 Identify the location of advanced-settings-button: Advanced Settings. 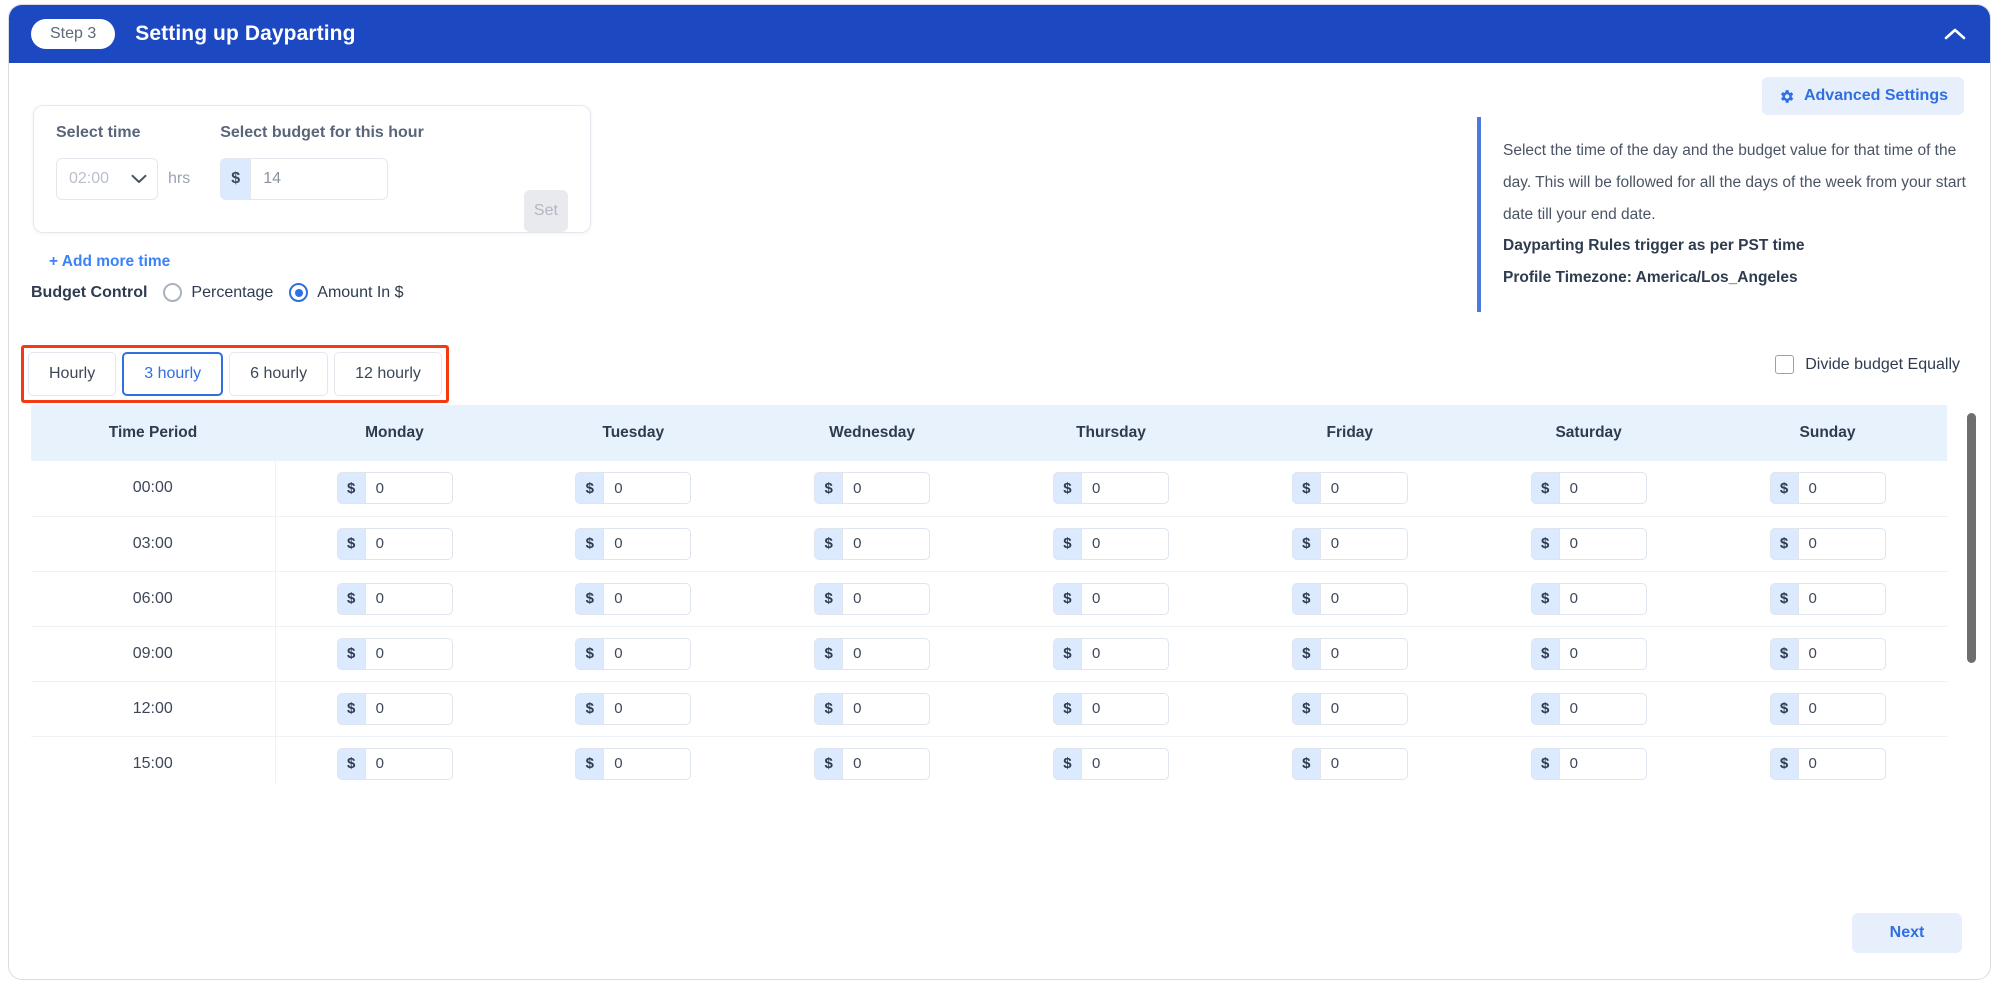
(1862, 96).